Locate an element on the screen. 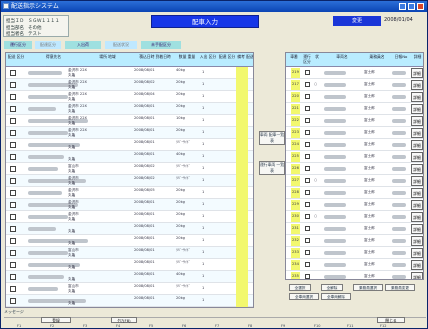 Image resolution: width=428 pixels, height=329 pixels. action-button: 全解除 is located at coordinates (332, 287).